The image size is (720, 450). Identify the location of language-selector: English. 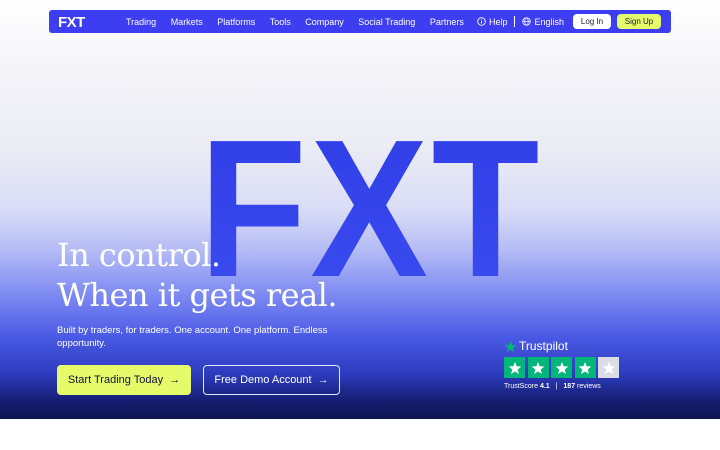
(543, 22).